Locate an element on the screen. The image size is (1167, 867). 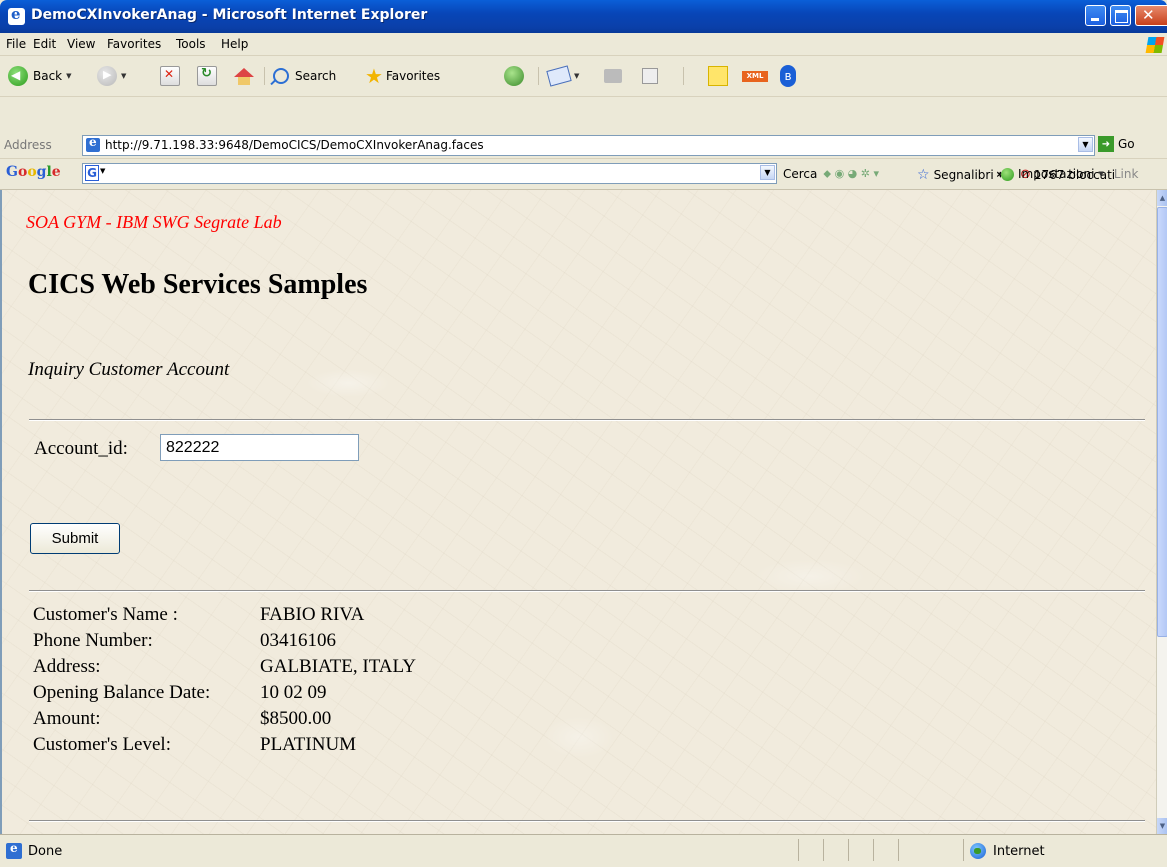
bookmarks-label: Segnalibri is located at coordinates (963, 175).